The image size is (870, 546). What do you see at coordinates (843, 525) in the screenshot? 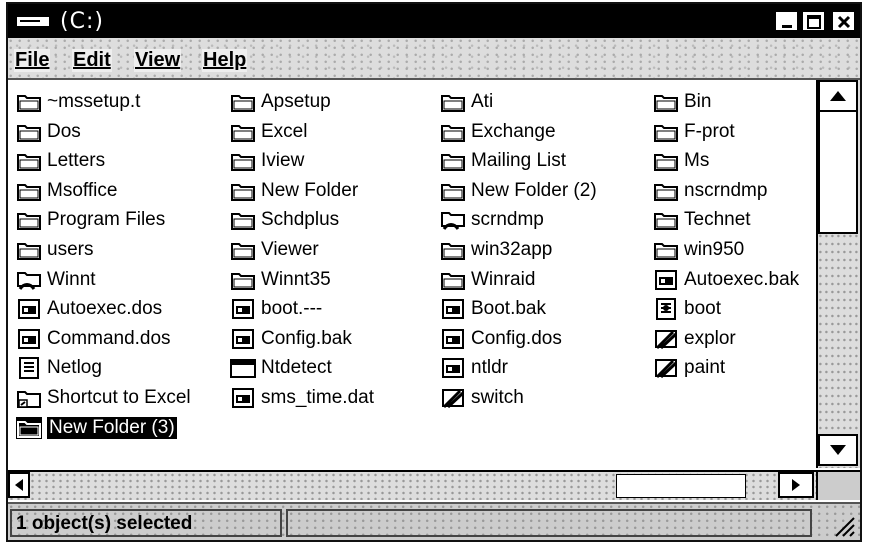
I see `resize-grip-icon` at bounding box center [843, 525].